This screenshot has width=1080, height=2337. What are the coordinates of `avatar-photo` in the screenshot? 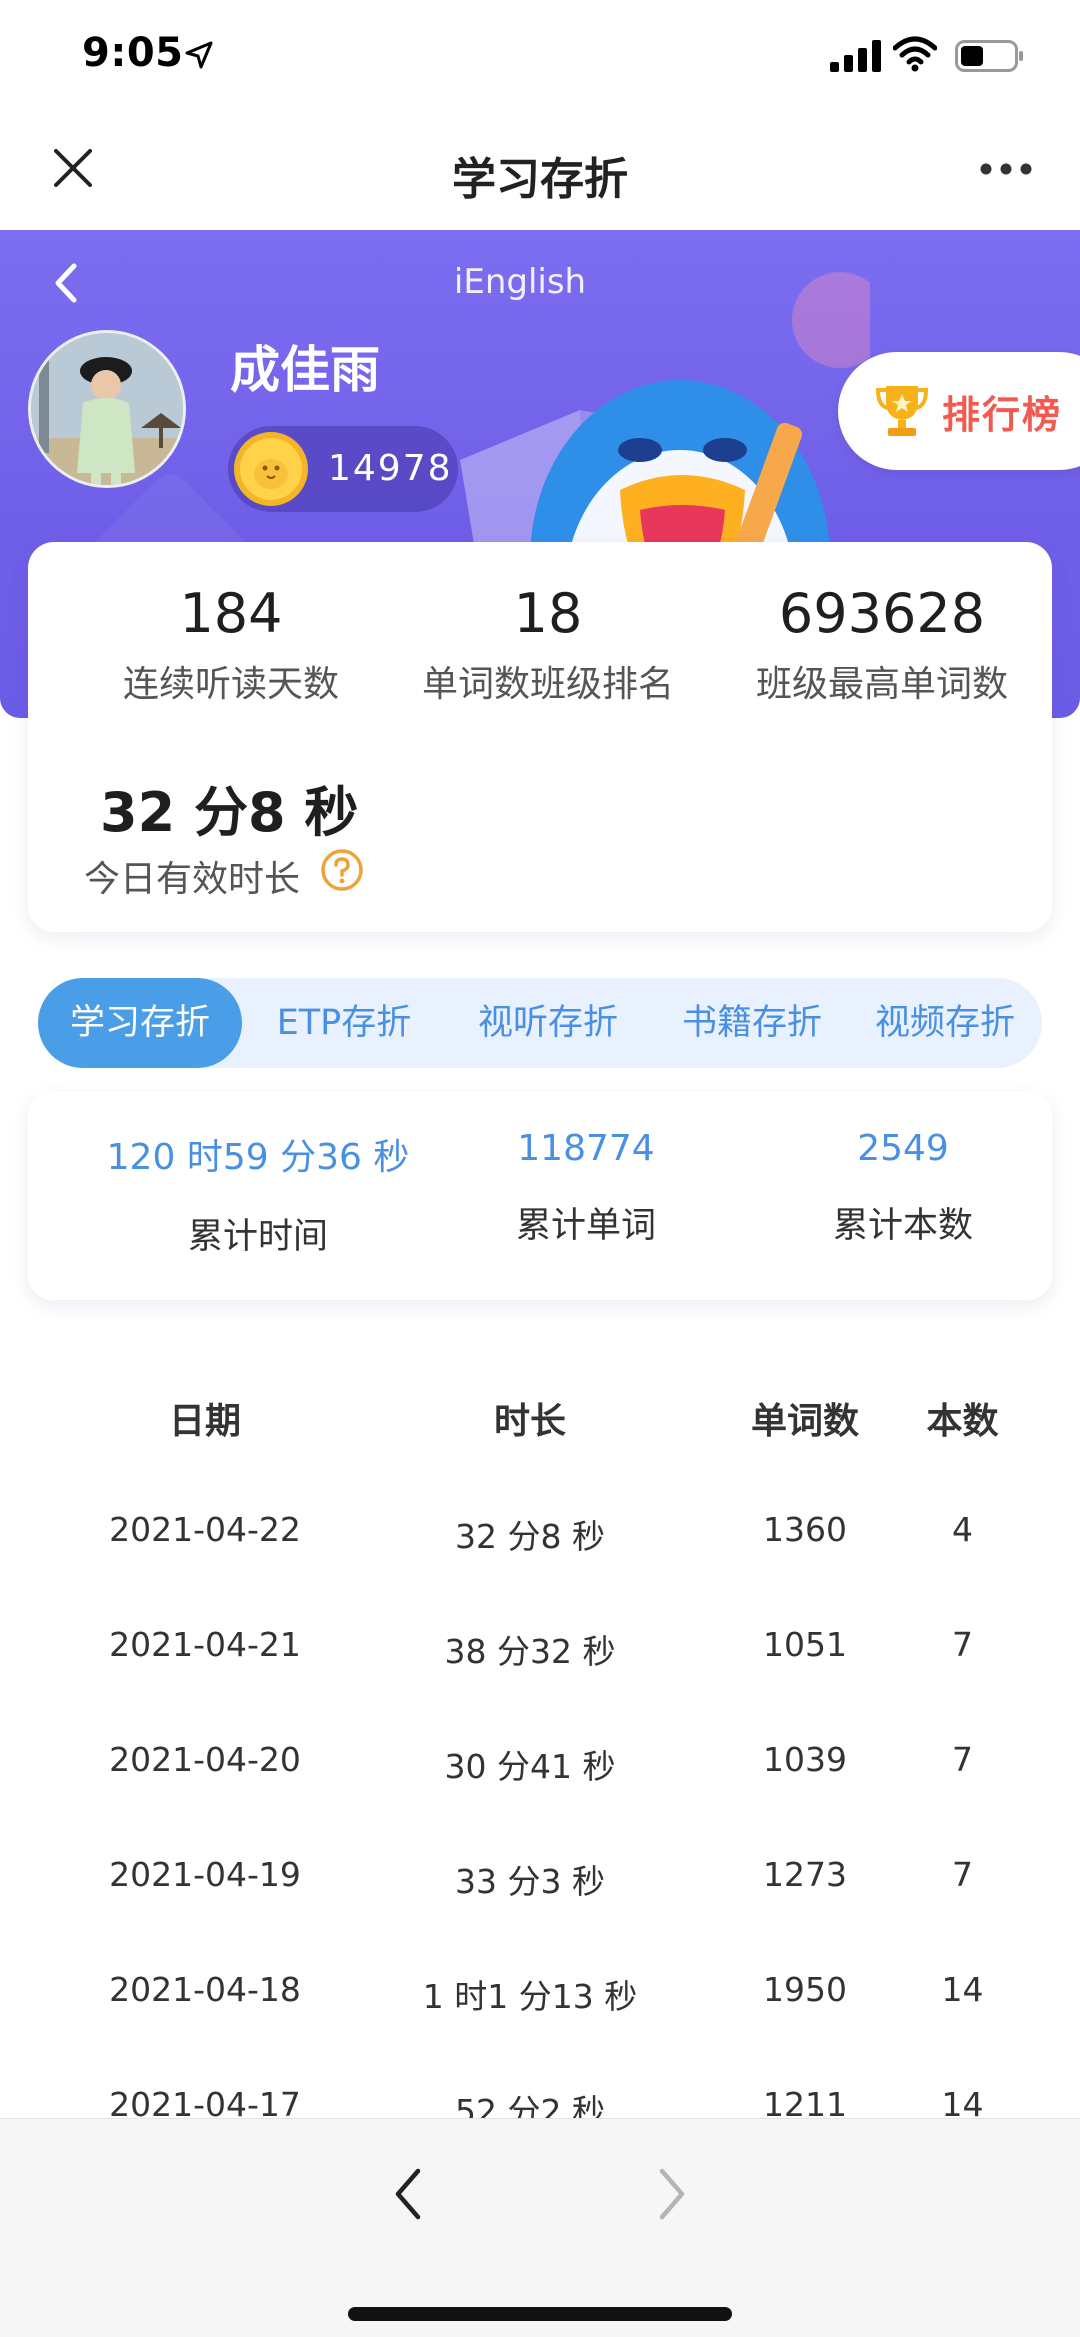 It's located at (107, 409).